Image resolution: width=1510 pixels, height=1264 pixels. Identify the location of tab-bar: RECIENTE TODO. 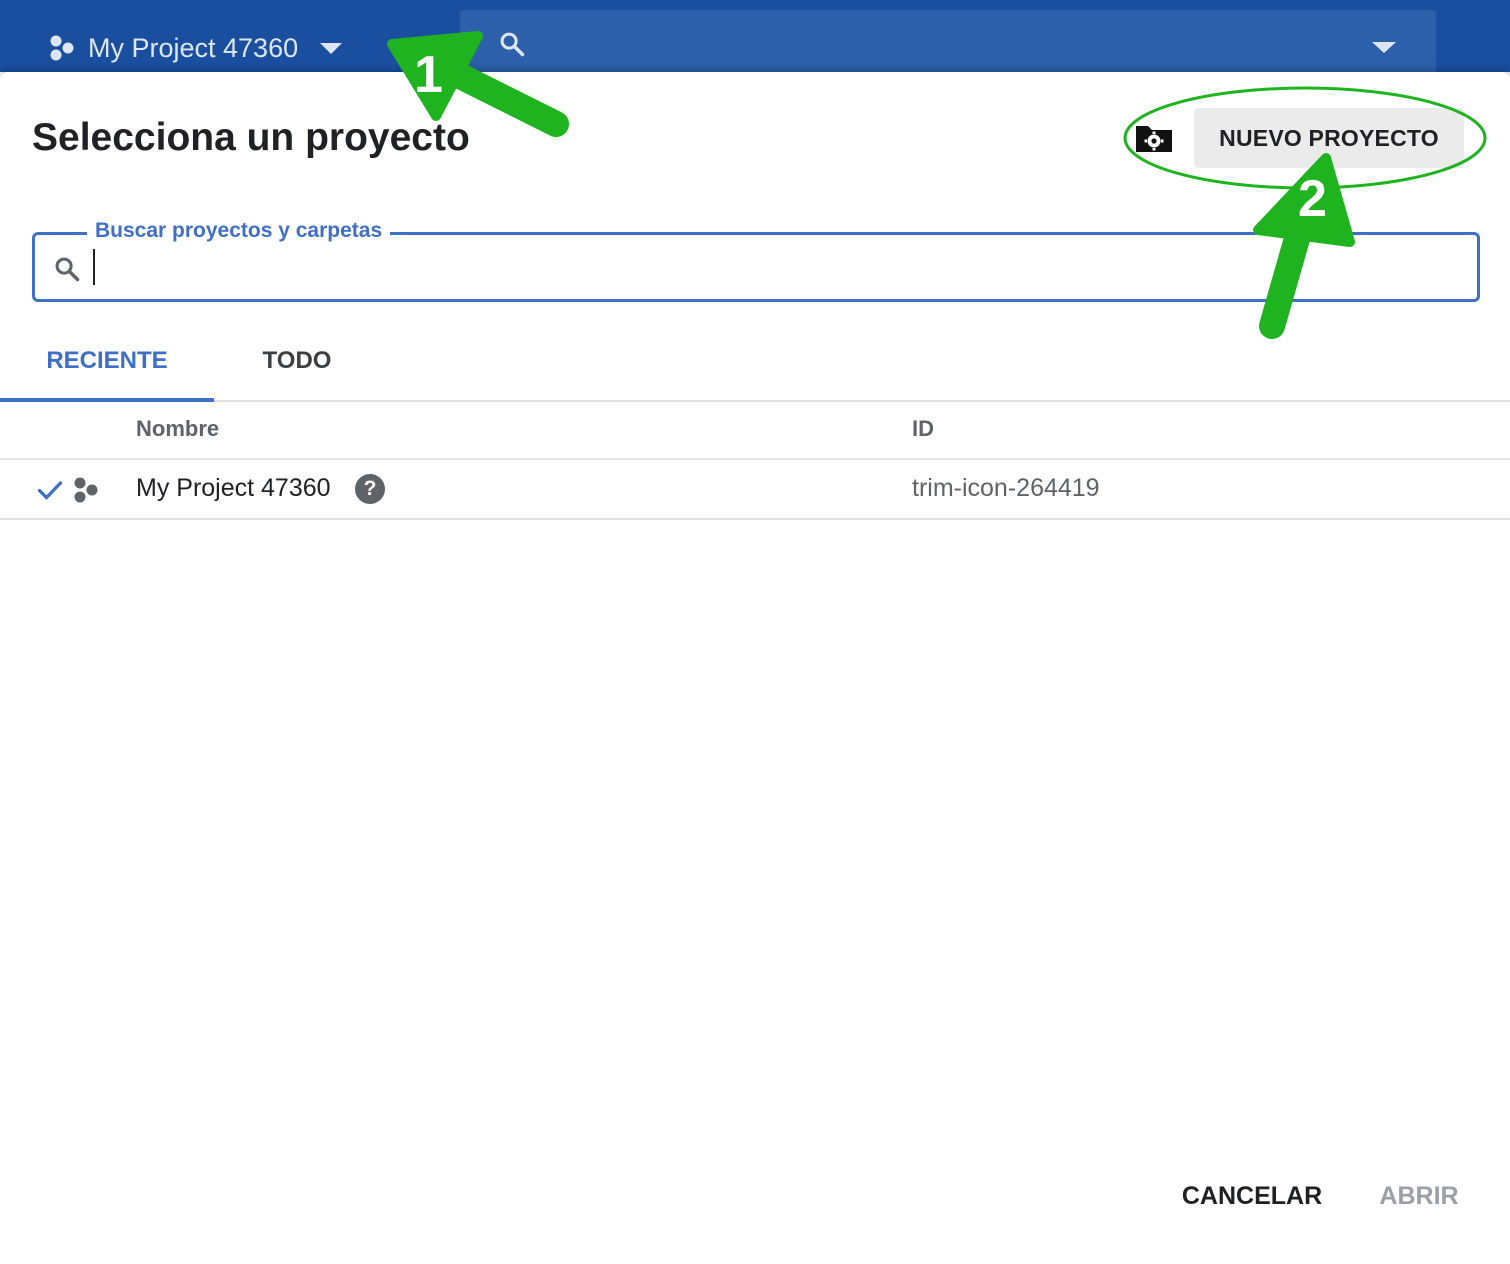
(755, 362).